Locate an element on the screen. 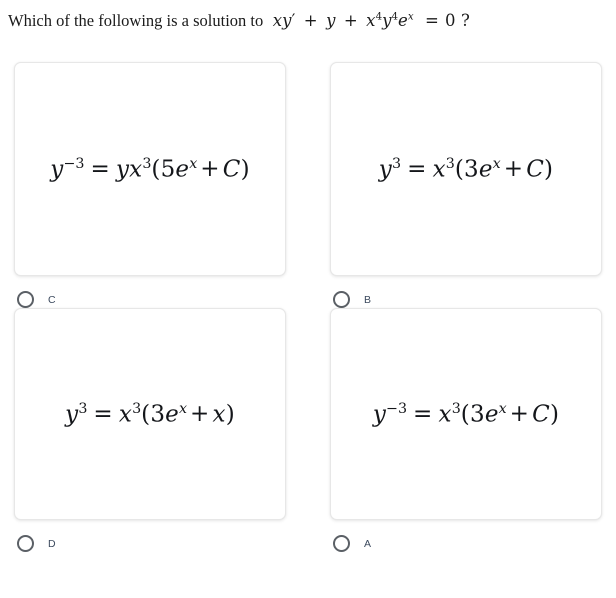  formula-inner-coefficient: 5 is located at coordinates (168, 169).